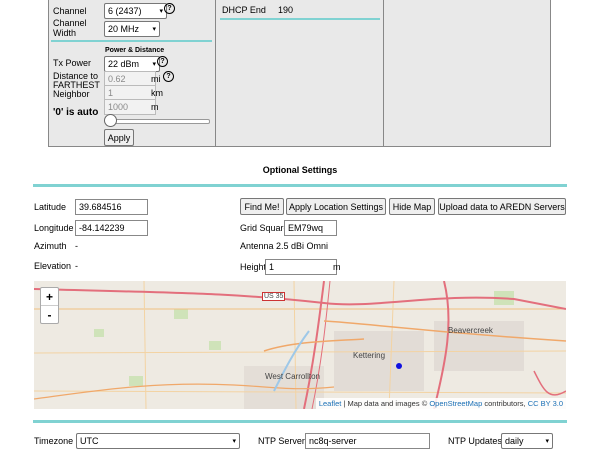 The width and height of the screenshot is (600, 450). What do you see at coordinates (399, 366) in the screenshot?
I see `location-marker` at bounding box center [399, 366].